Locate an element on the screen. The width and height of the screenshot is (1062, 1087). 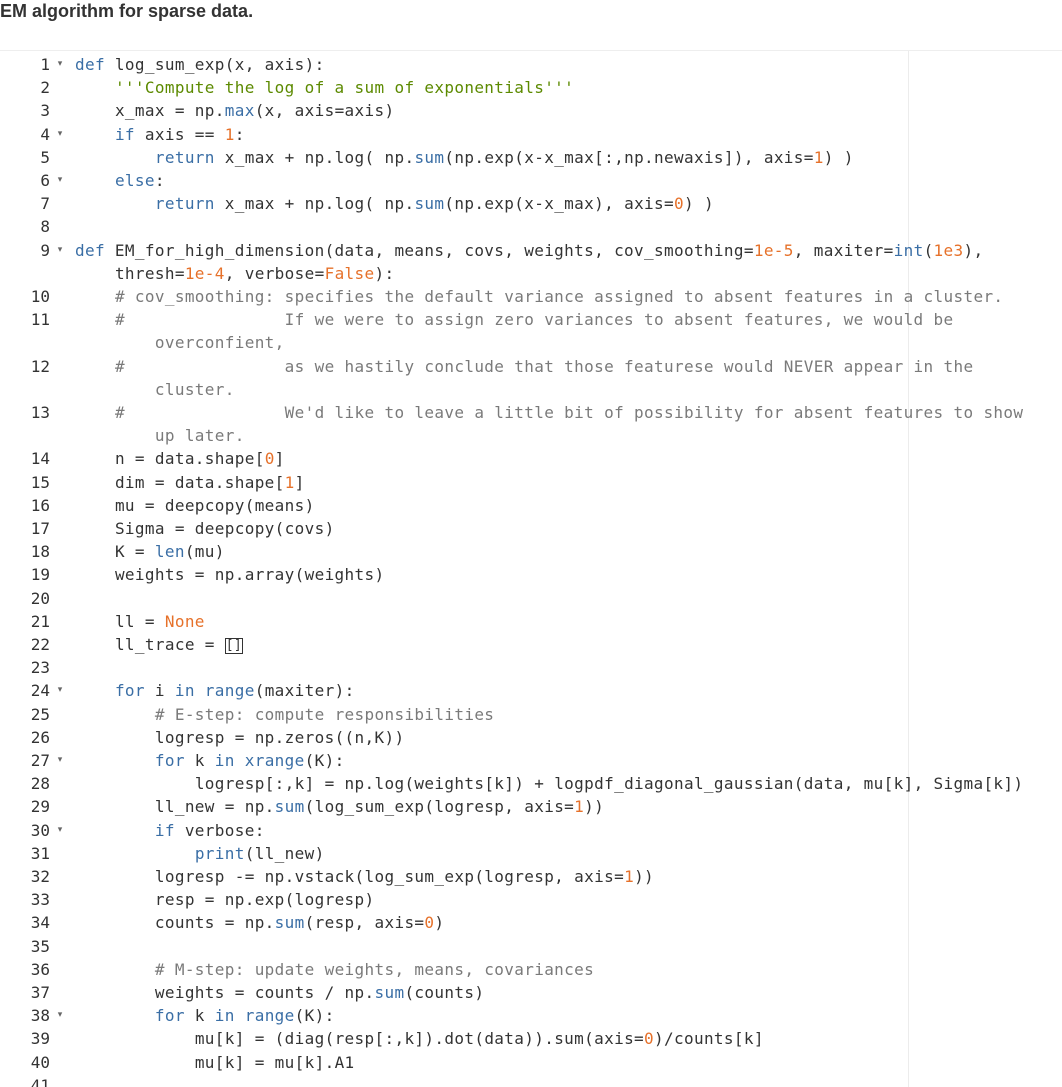
code-text: (resp, axis= is located at coordinates (364, 923).